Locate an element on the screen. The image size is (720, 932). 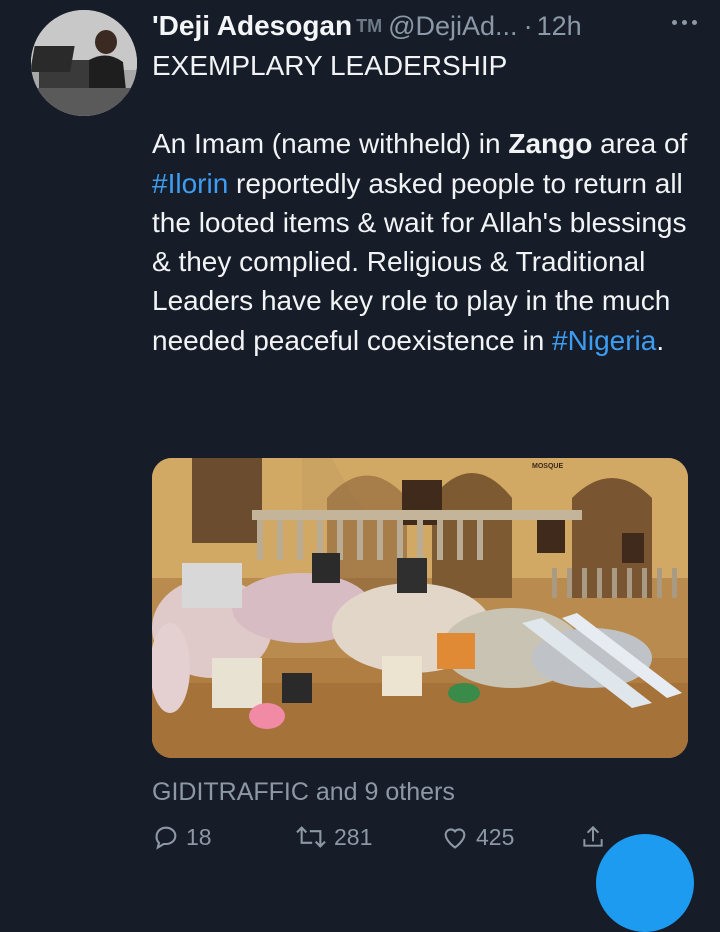
mosque-sign-text: MOSQUE is located at coordinates (547, 466).